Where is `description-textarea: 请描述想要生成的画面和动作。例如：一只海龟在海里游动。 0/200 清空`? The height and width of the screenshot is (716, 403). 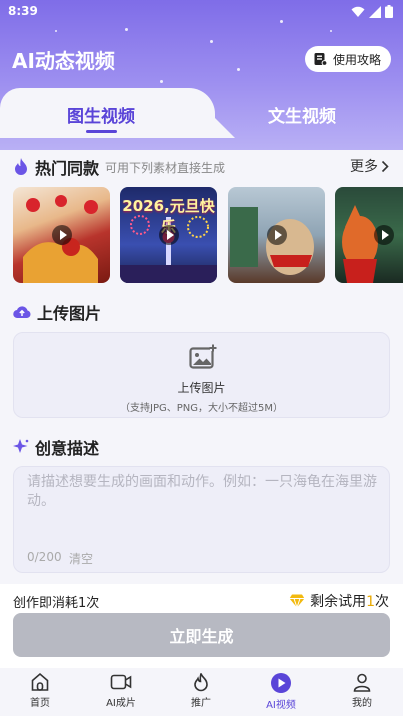
description-textarea: 请描述想要生成的画面和动作。例如：一只海龟在海里游动。 0/200 清空 is located at coordinates (201, 519).